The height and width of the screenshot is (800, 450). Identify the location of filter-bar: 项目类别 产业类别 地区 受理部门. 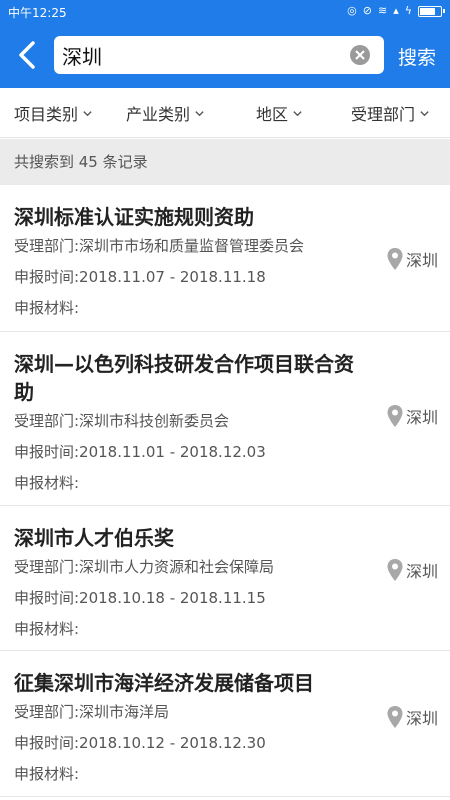
(225, 113).